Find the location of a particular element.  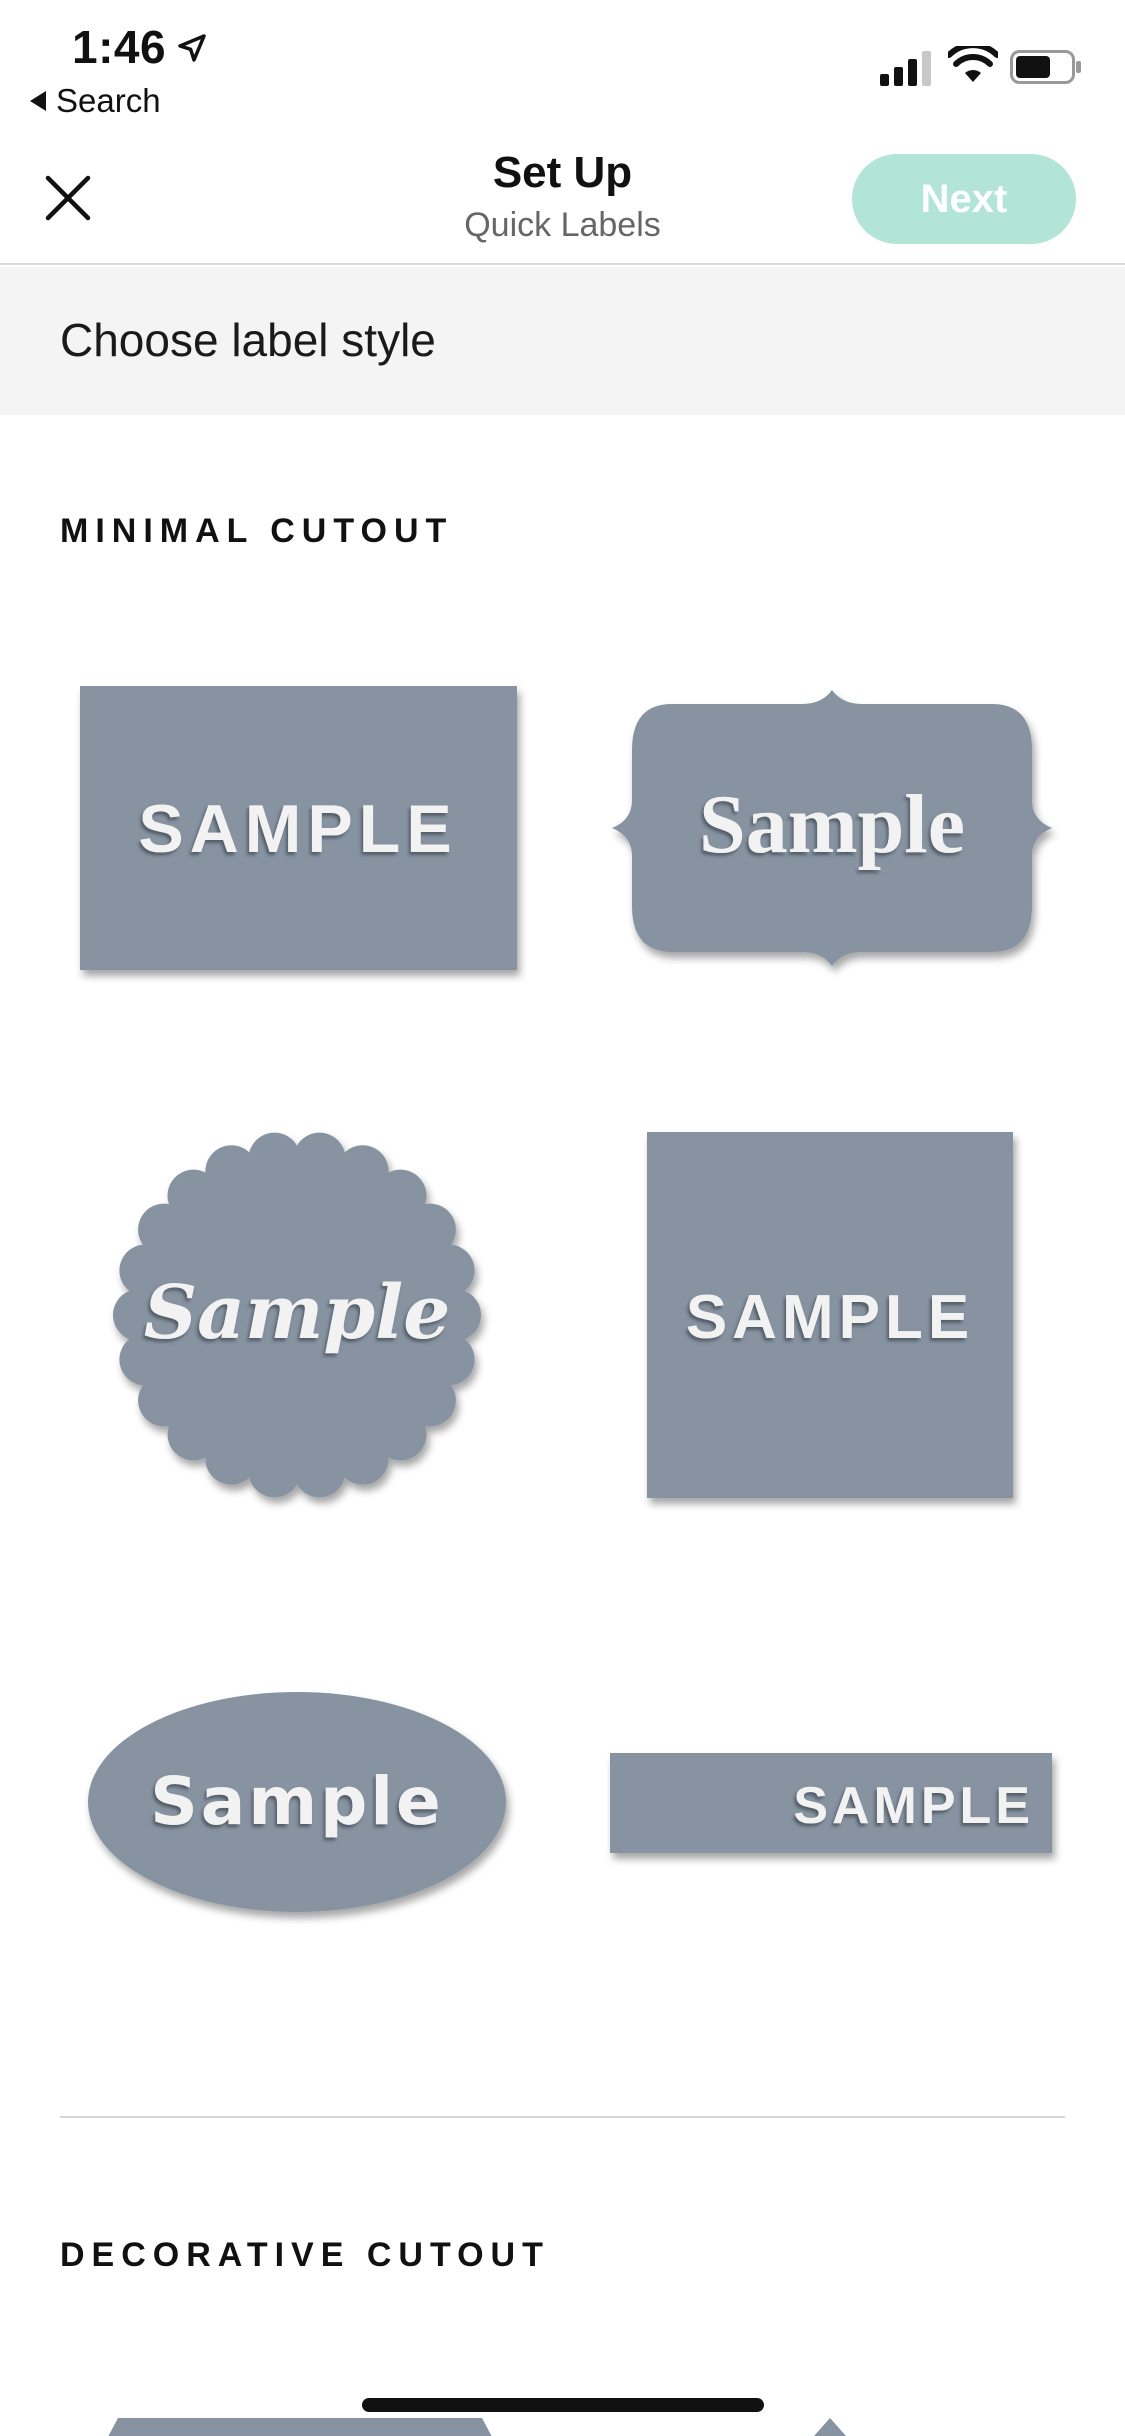

back-to-search-link: Search is located at coordinates (95, 101).